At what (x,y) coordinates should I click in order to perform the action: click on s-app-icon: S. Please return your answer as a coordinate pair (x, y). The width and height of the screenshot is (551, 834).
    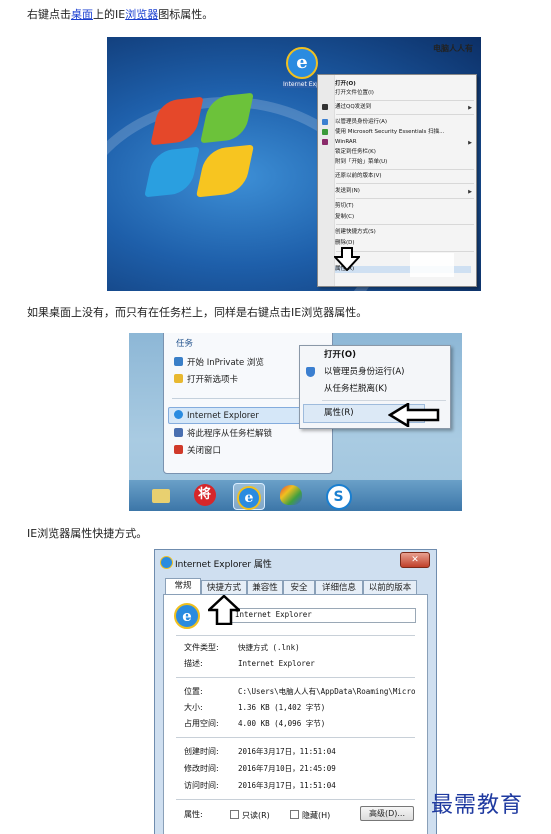
    Looking at the image, I should click on (338, 497).